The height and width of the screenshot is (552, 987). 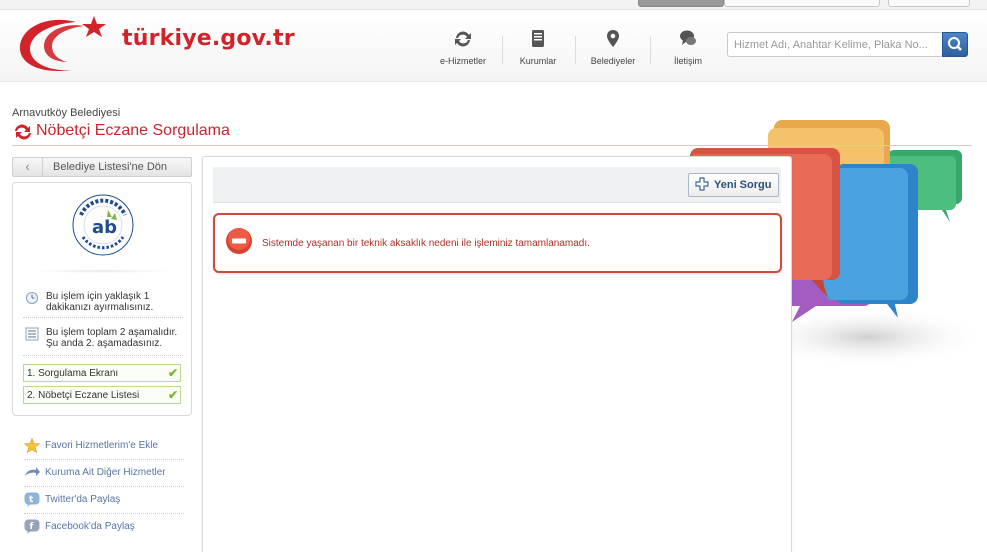 What do you see at coordinates (835, 44) in the screenshot?
I see `search-input` at bounding box center [835, 44].